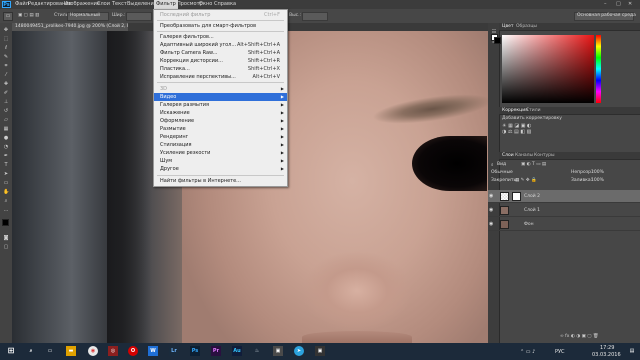 The height and width of the screenshot is (360, 640). I want to click on quick-select-tool-icon: ✎, so click(6, 57).